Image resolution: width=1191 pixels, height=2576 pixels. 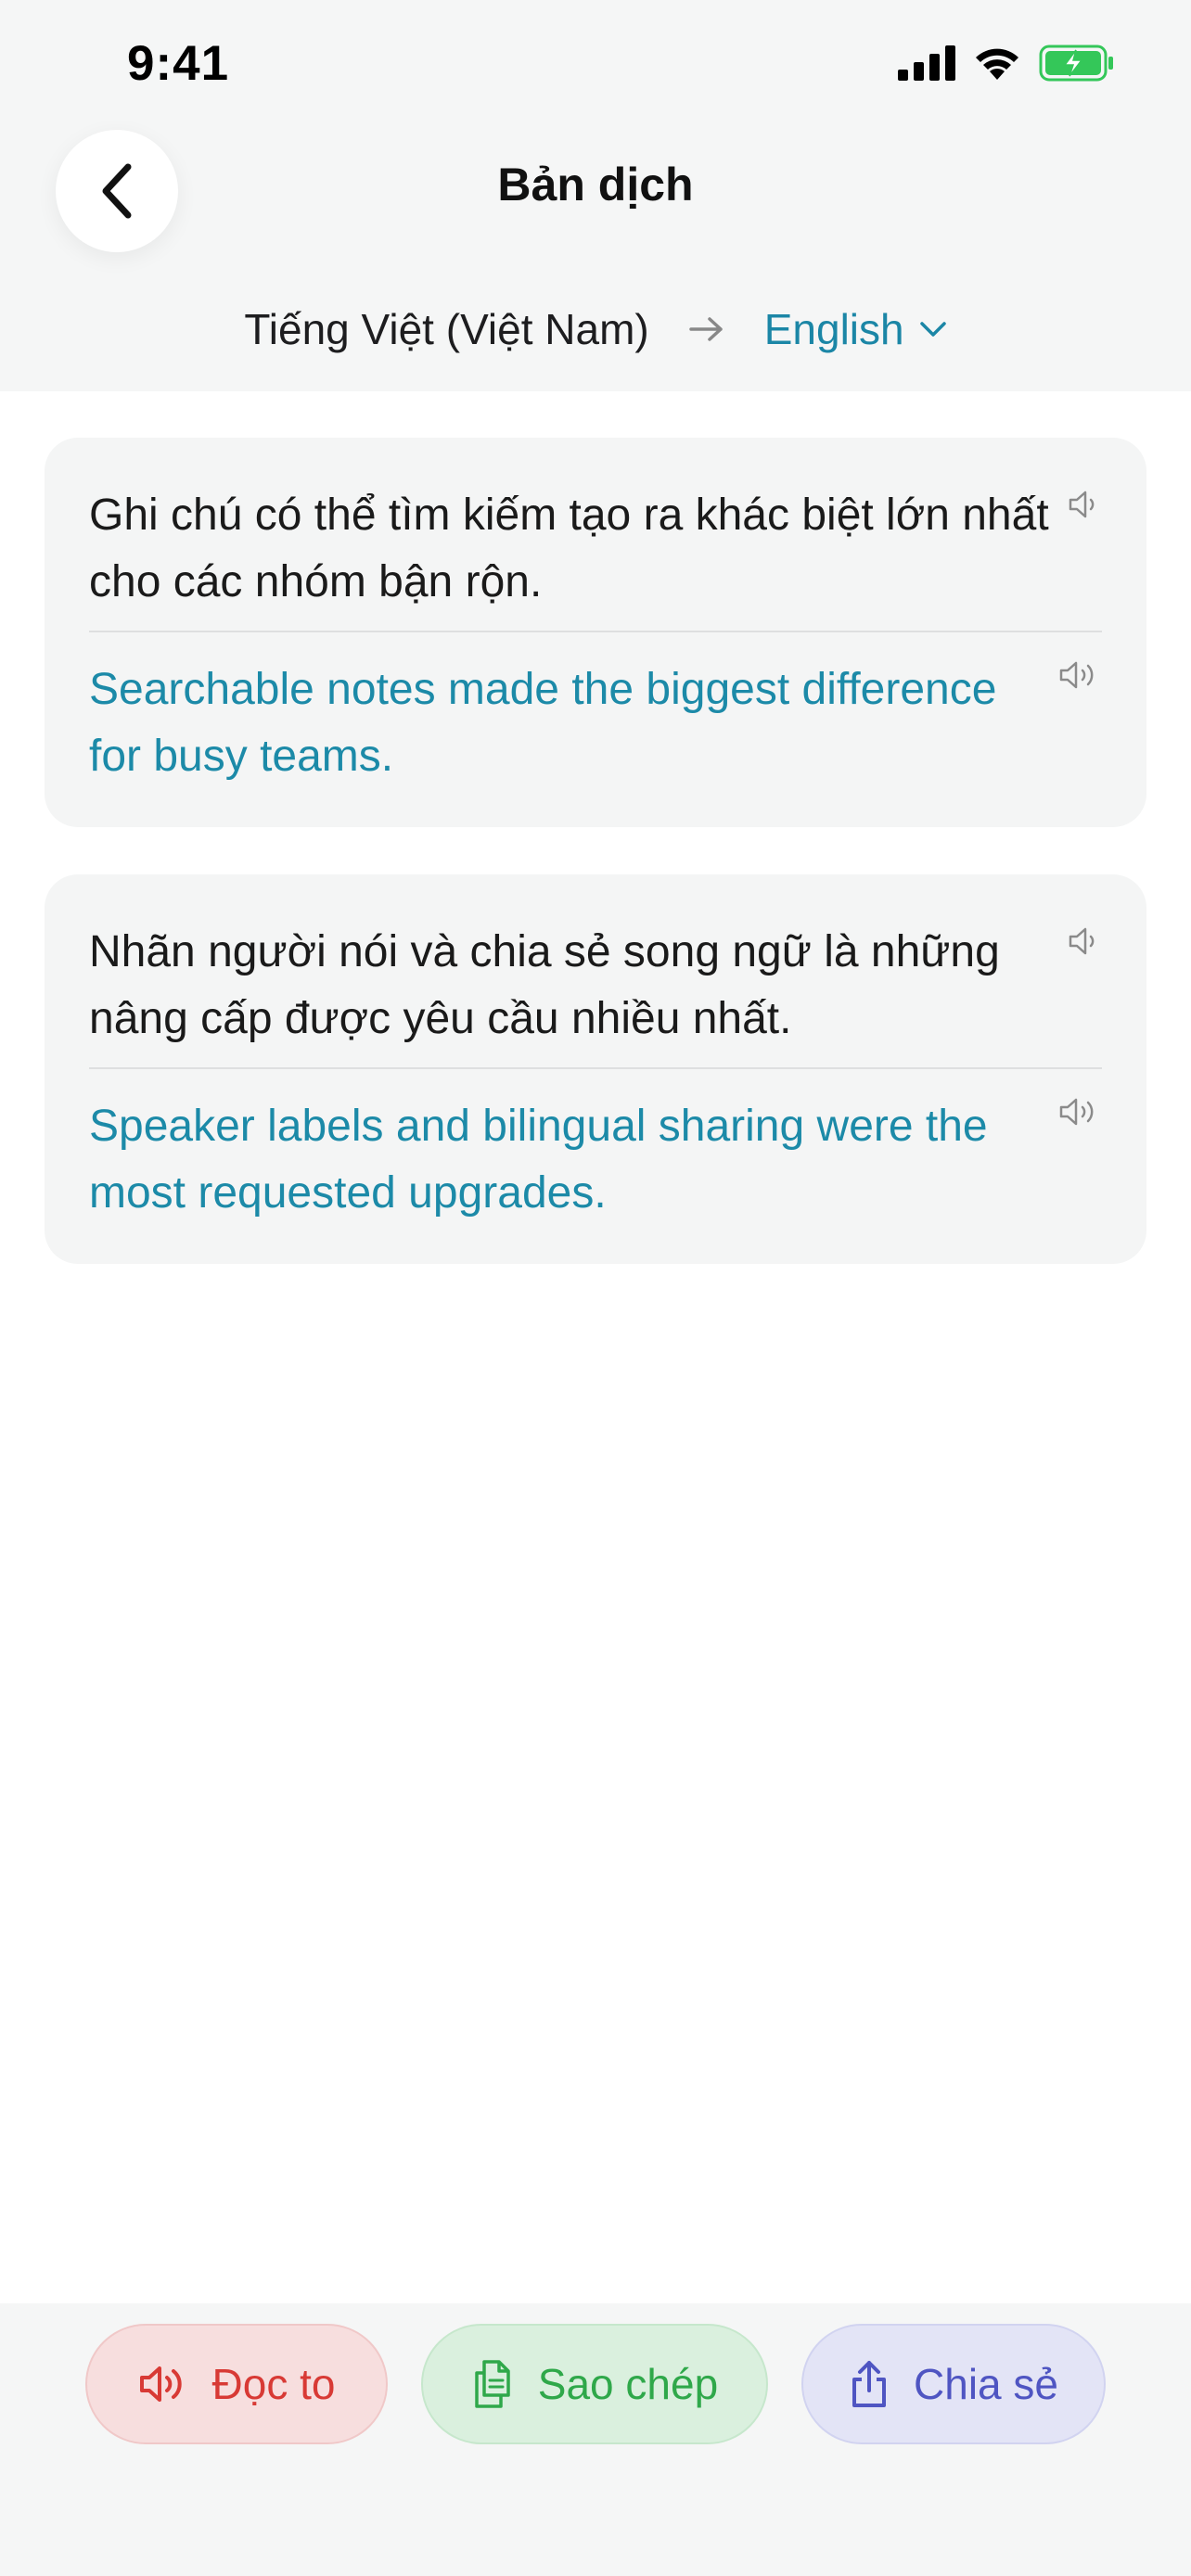 I want to click on target-language-dropdown: English, so click(x=855, y=329).